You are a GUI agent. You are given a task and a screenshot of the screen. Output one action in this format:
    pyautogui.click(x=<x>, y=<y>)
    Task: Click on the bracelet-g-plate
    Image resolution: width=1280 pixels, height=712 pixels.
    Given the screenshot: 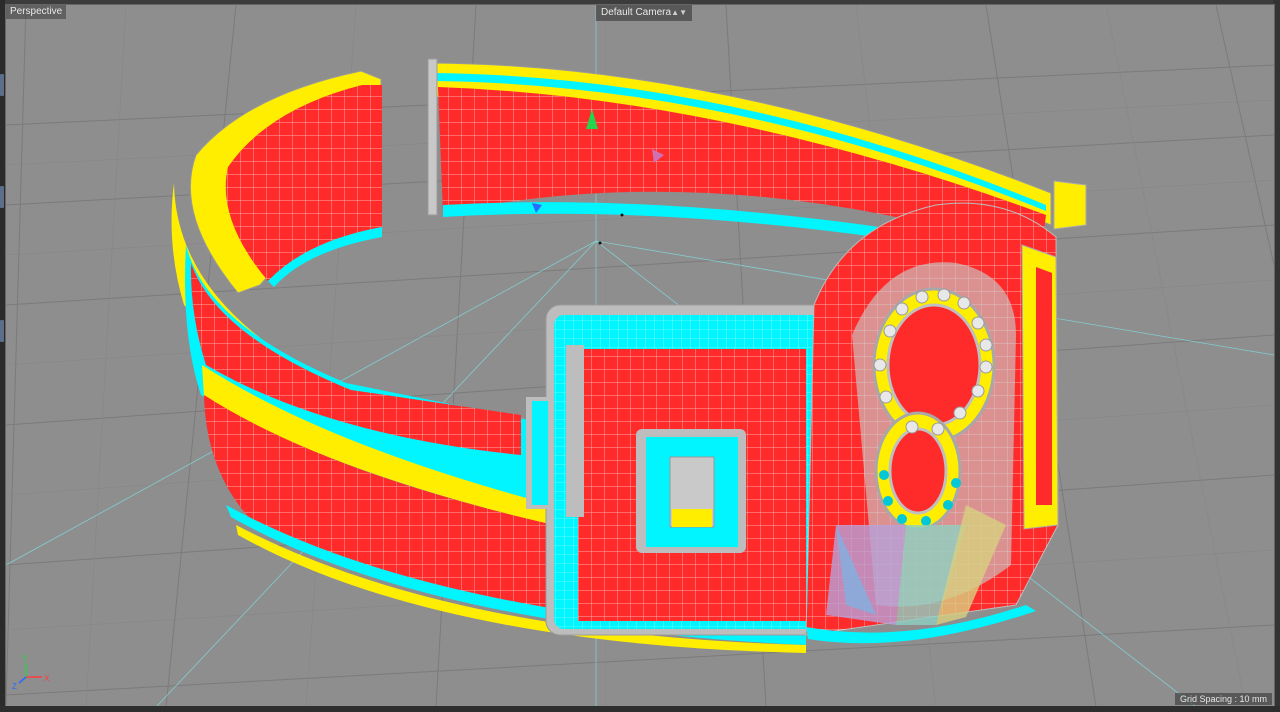 What is the action you would take?
    pyautogui.click(x=681, y=470)
    